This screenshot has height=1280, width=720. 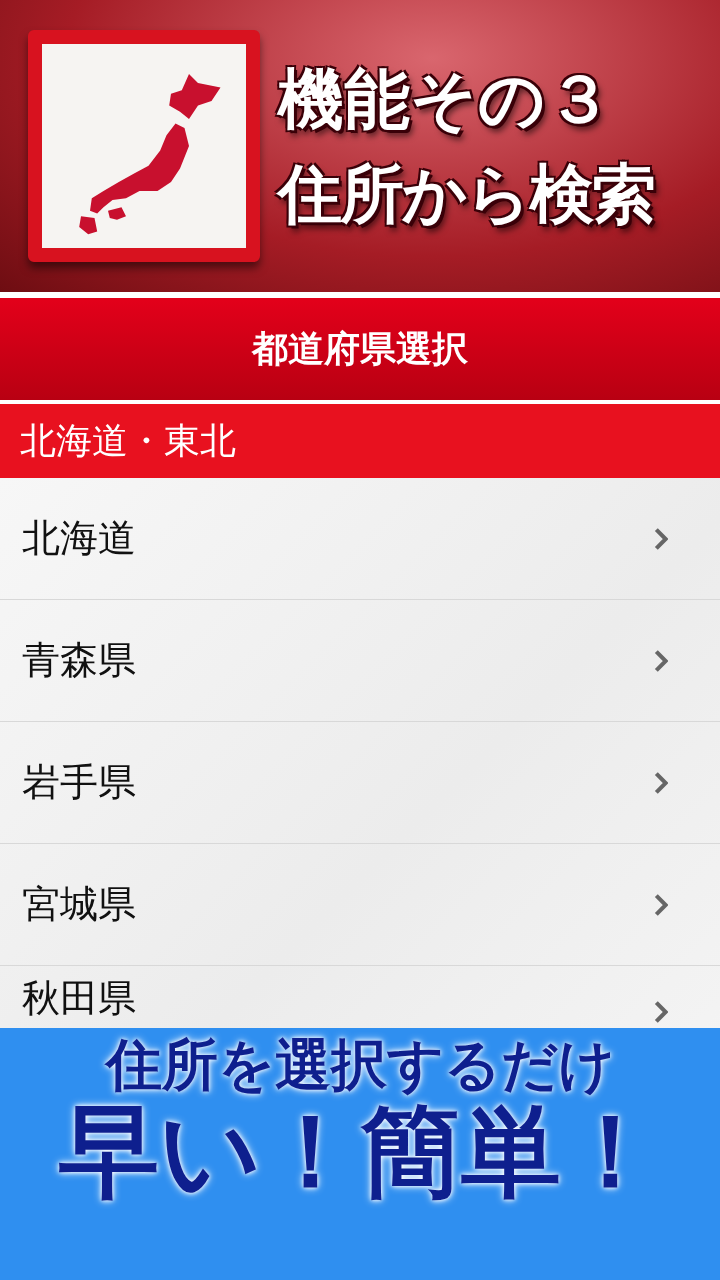 What do you see at coordinates (360, 905) in the screenshot?
I see `prefecture-row: 宮城県` at bounding box center [360, 905].